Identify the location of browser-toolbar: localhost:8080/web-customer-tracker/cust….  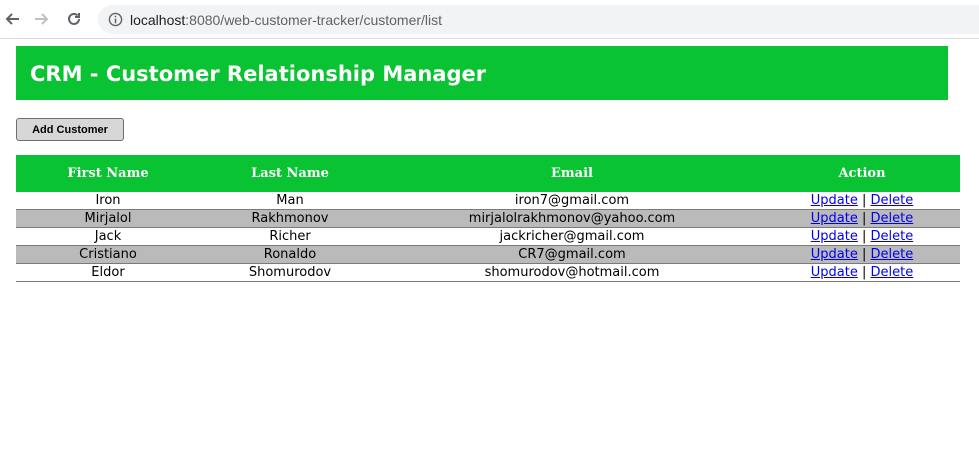
(489, 19).